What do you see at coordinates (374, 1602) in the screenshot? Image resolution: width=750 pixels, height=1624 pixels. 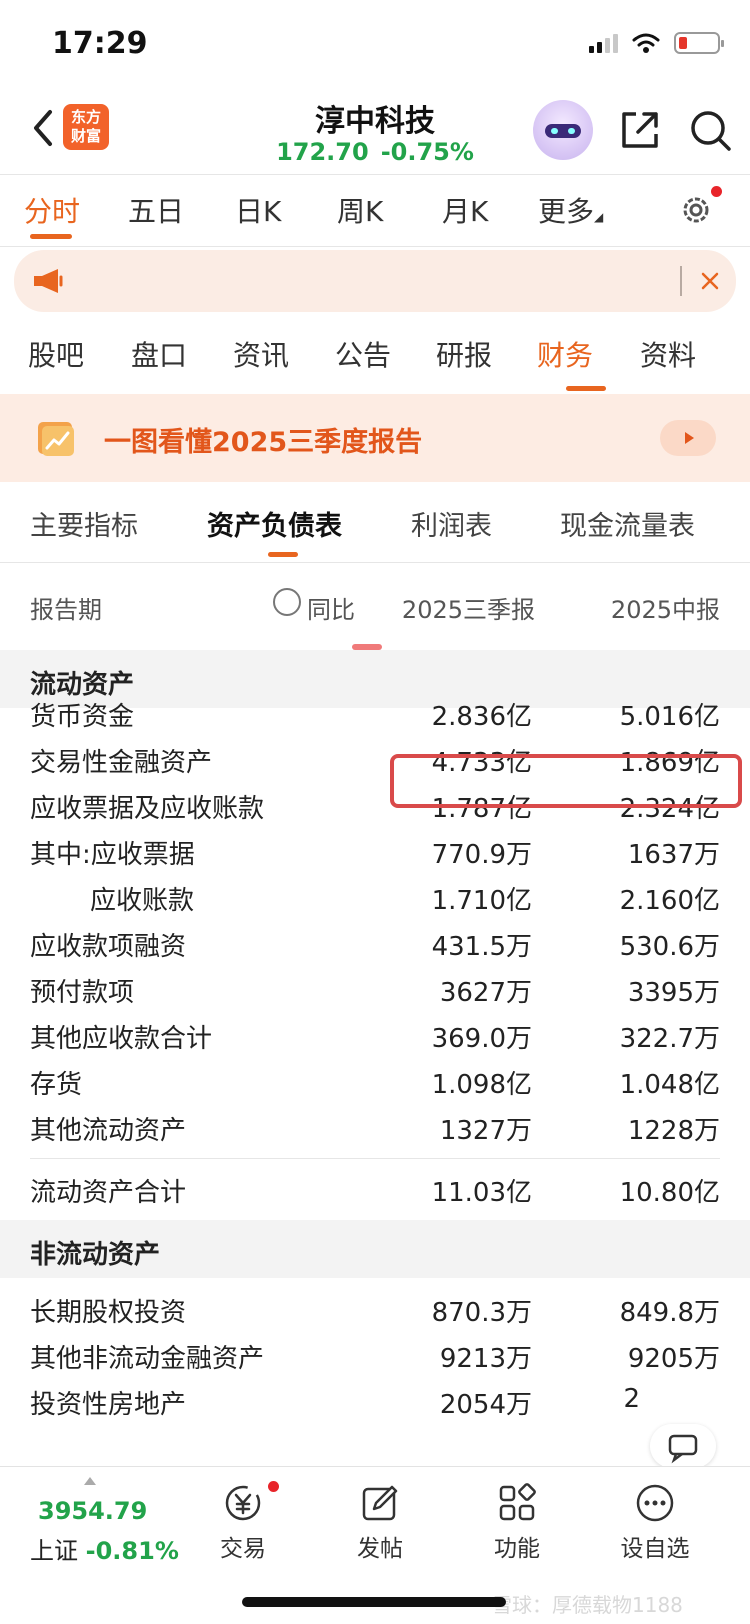 I see `home-indicator` at bounding box center [374, 1602].